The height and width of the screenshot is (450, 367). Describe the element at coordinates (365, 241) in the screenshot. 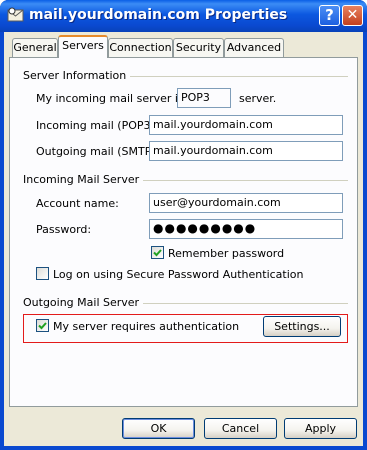

I see `window-frame-right` at that location.